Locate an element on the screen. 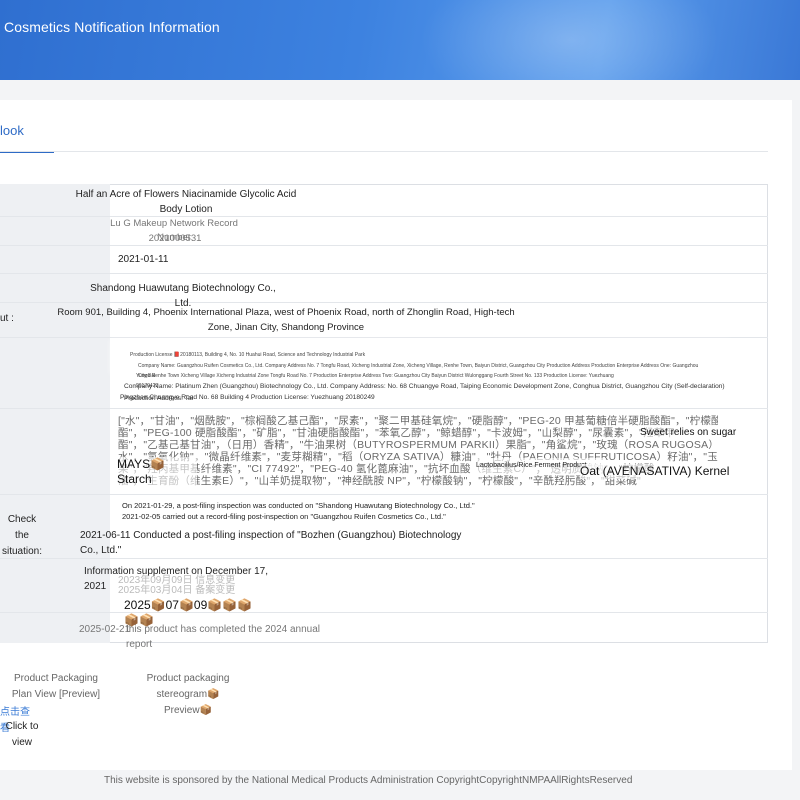 This screenshot has height=800, width=800. header-banner: Cosmetics Notification Information is located at coordinates (400, 40).